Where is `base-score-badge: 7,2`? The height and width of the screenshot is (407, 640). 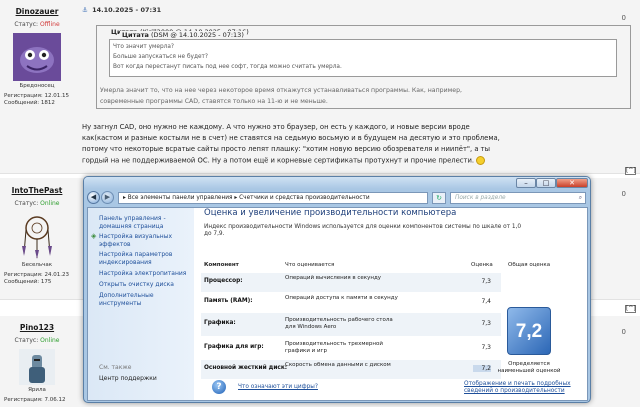
base-score-badge: 7,2 is located at coordinates (529, 331).